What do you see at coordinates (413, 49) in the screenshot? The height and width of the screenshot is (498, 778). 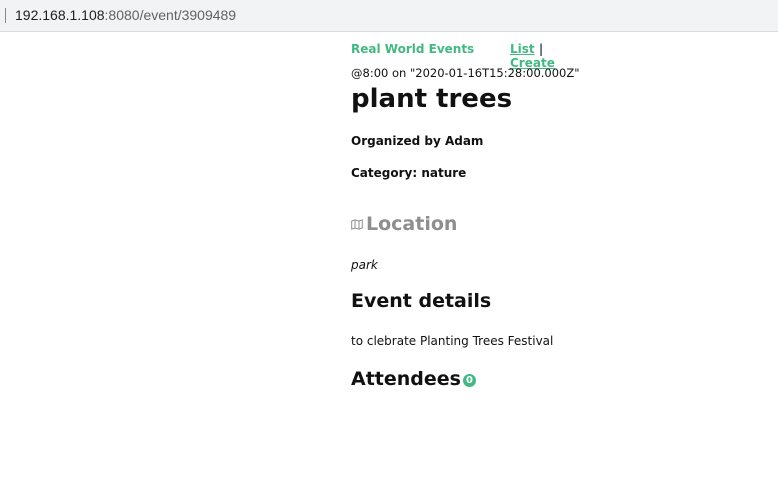 I see `brand-name: Real World Events` at bounding box center [413, 49].